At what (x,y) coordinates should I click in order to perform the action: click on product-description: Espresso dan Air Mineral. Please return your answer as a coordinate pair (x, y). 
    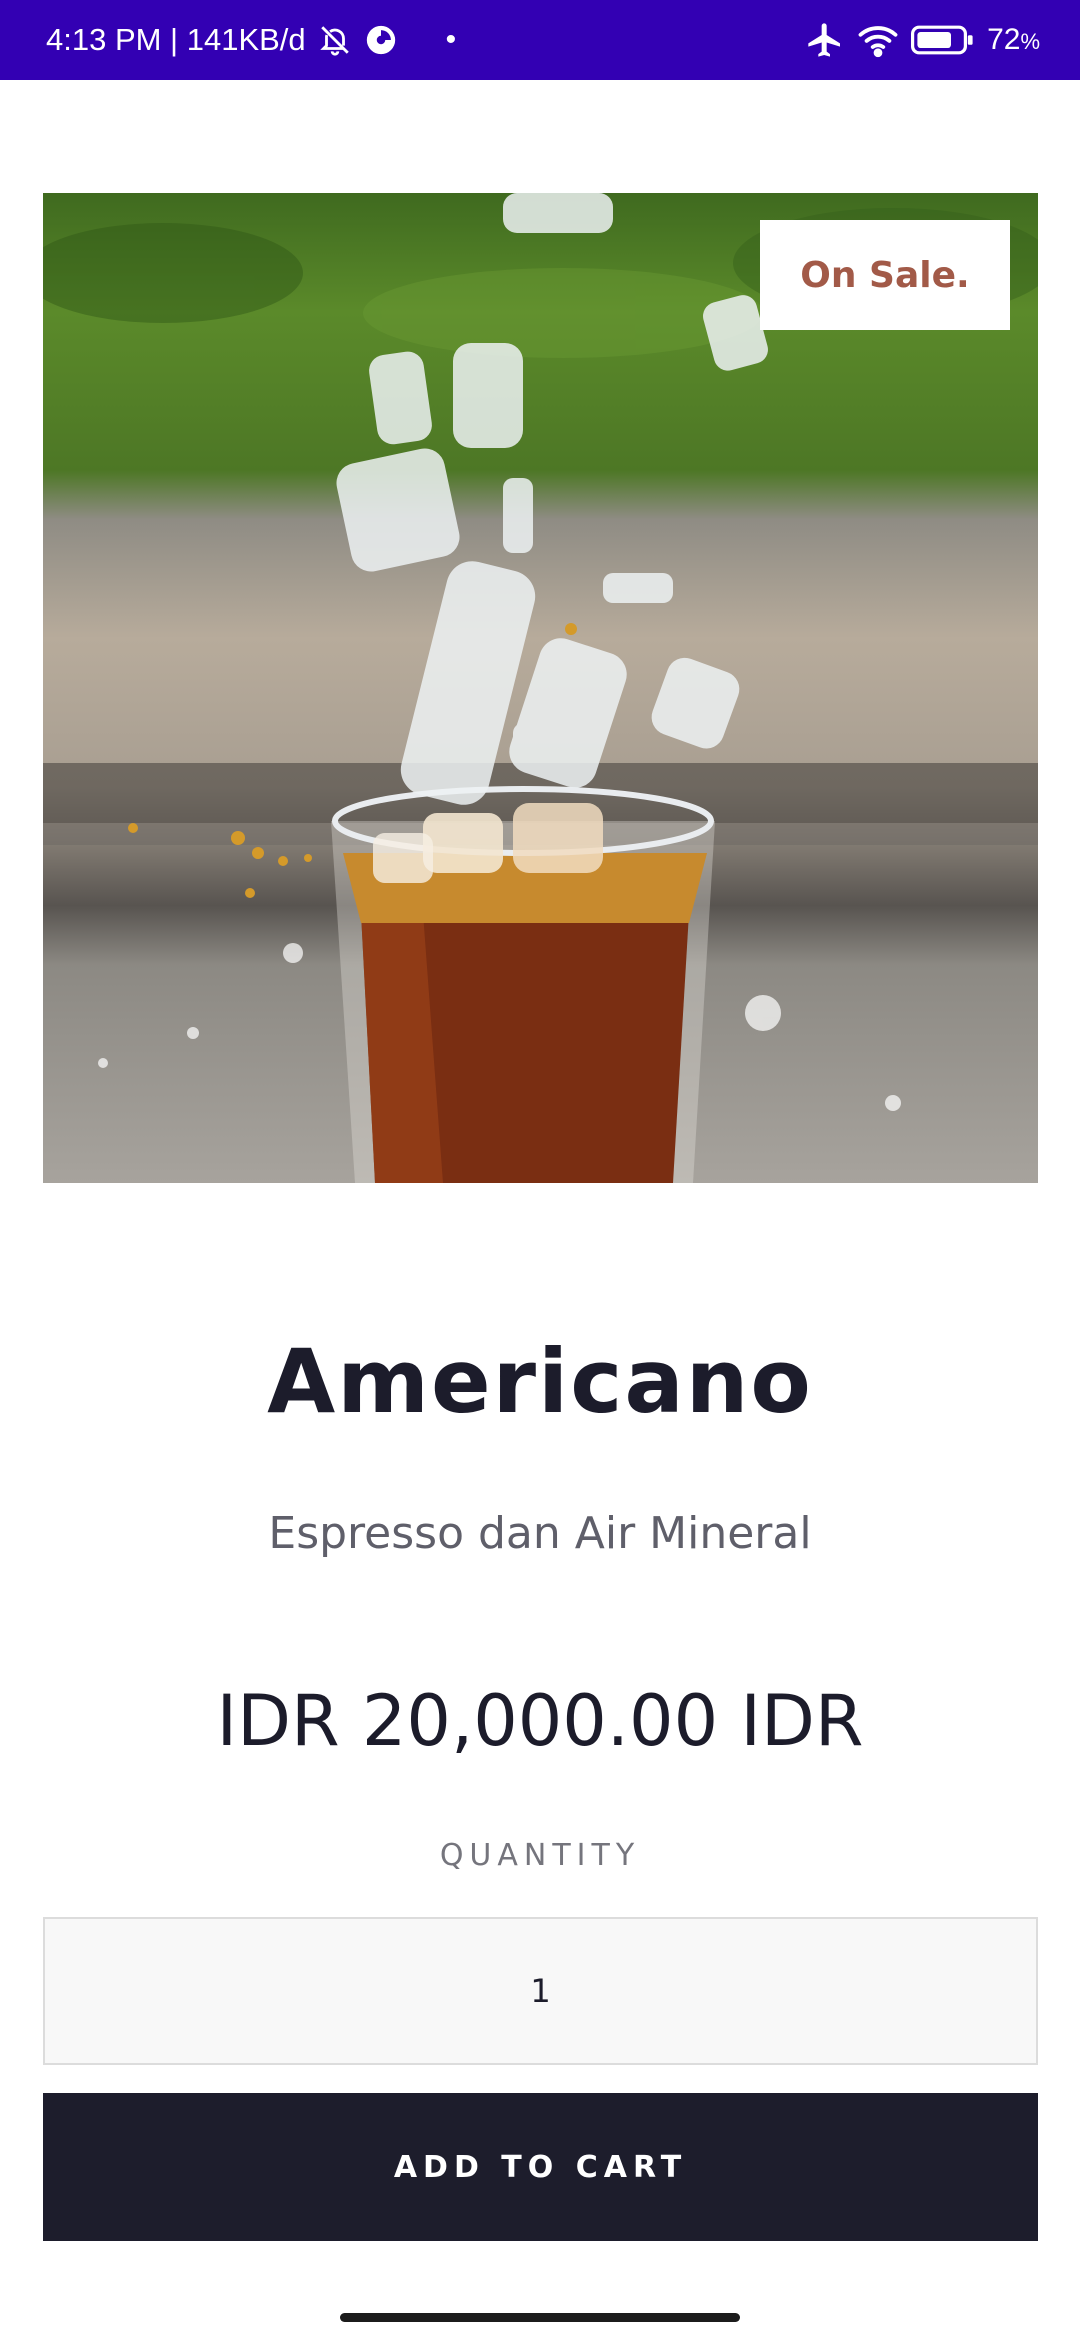
    Looking at the image, I should click on (540, 1533).